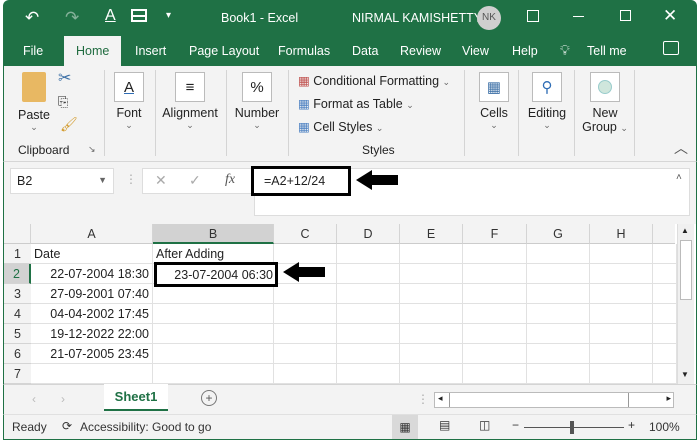 This screenshot has height=442, width=700. What do you see at coordinates (17, 254) in the screenshot?
I see `row-header-1: 1` at bounding box center [17, 254].